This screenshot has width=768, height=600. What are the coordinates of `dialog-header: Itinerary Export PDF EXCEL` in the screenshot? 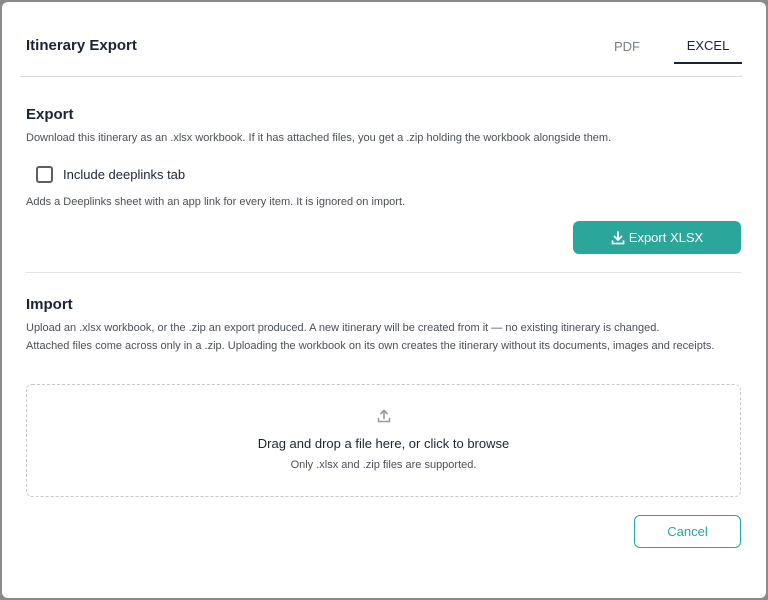 It's located at (384, 40).